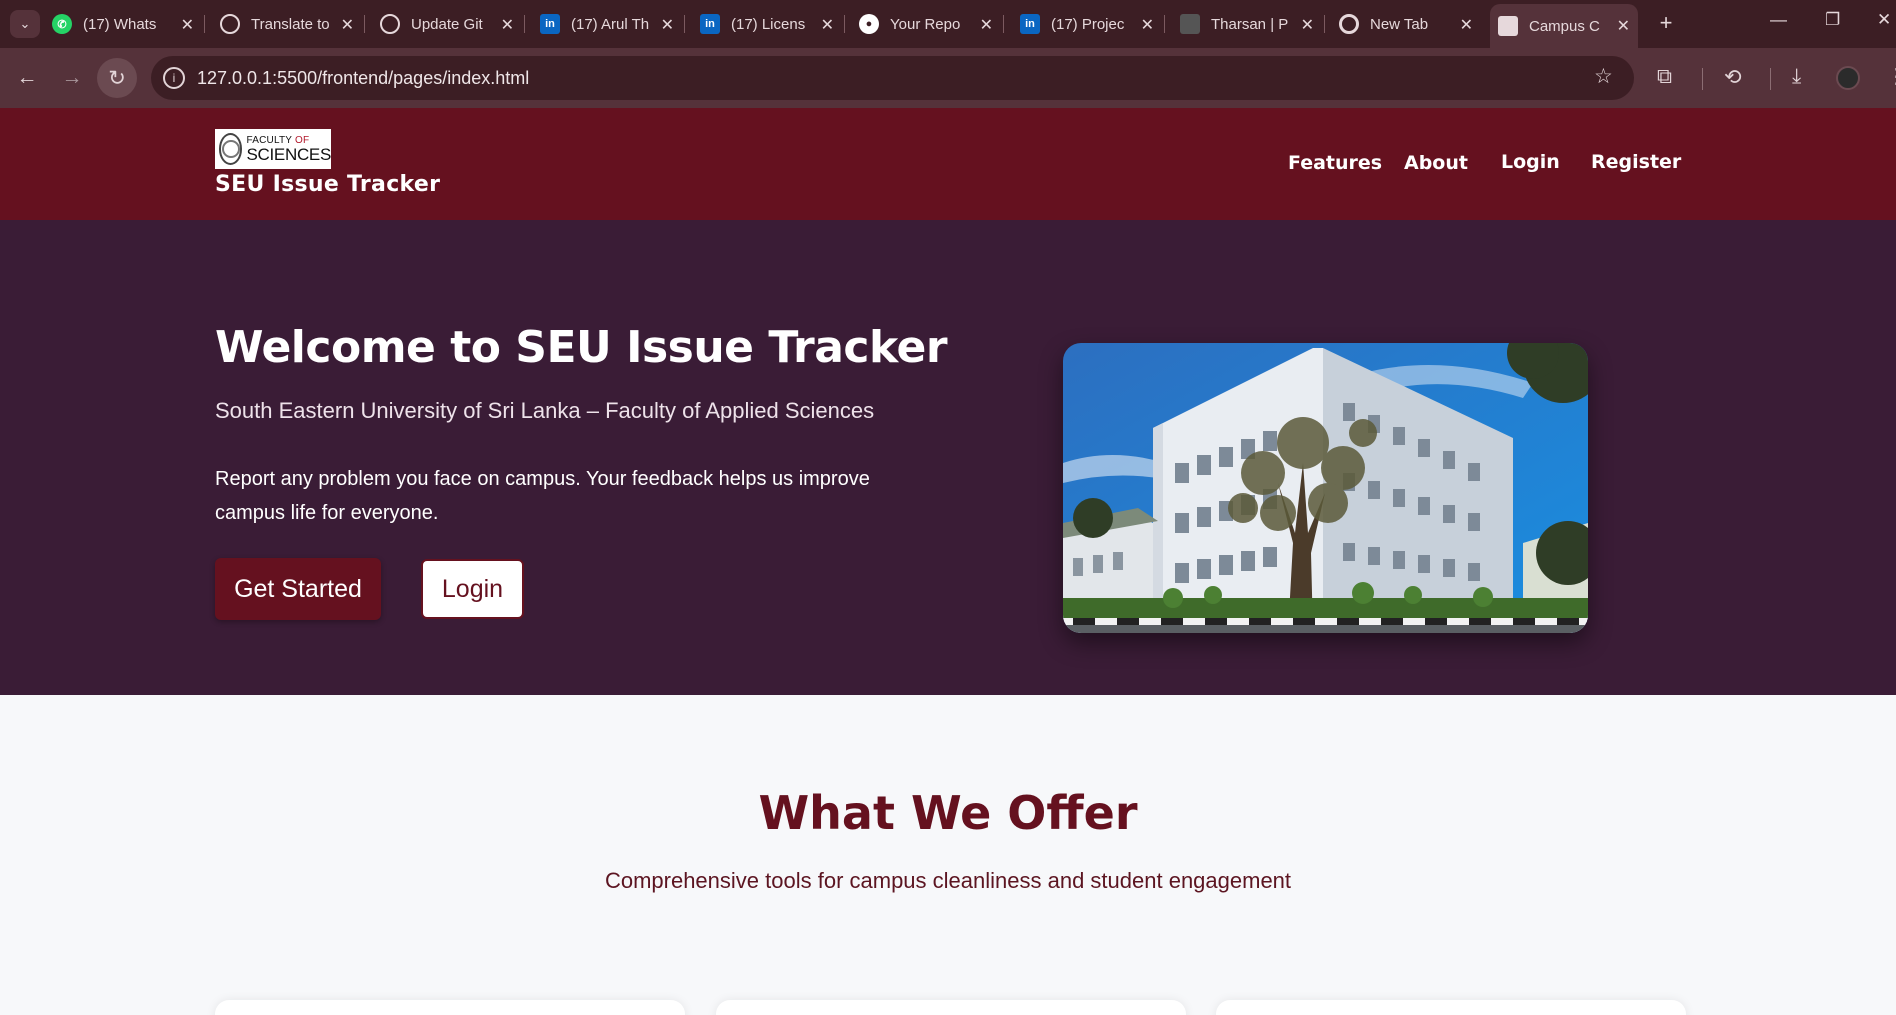 The height and width of the screenshot is (1015, 1896). Describe the element at coordinates (273, 149) in the screenshot. I see `faculty-logo: FACULTY OF SCIENCES` at that location.